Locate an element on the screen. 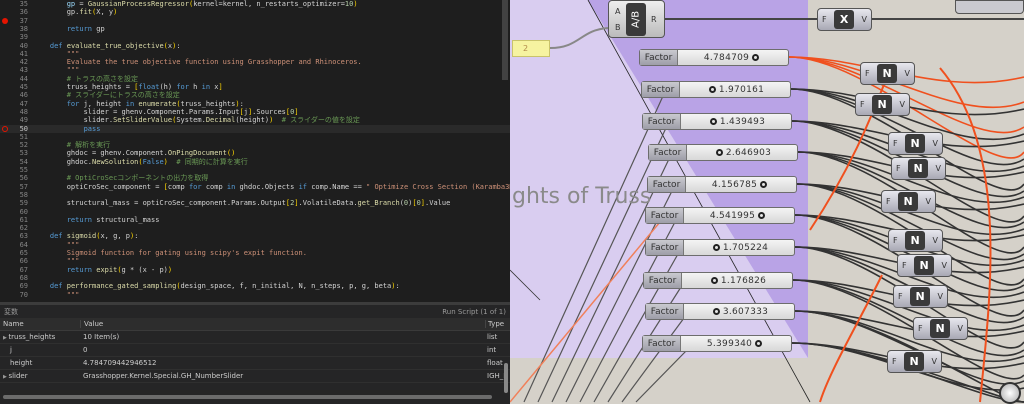 This screenshot has height=404, width=1024. number-slider: Factor 1.705224 is located at coordinates (720, 247).